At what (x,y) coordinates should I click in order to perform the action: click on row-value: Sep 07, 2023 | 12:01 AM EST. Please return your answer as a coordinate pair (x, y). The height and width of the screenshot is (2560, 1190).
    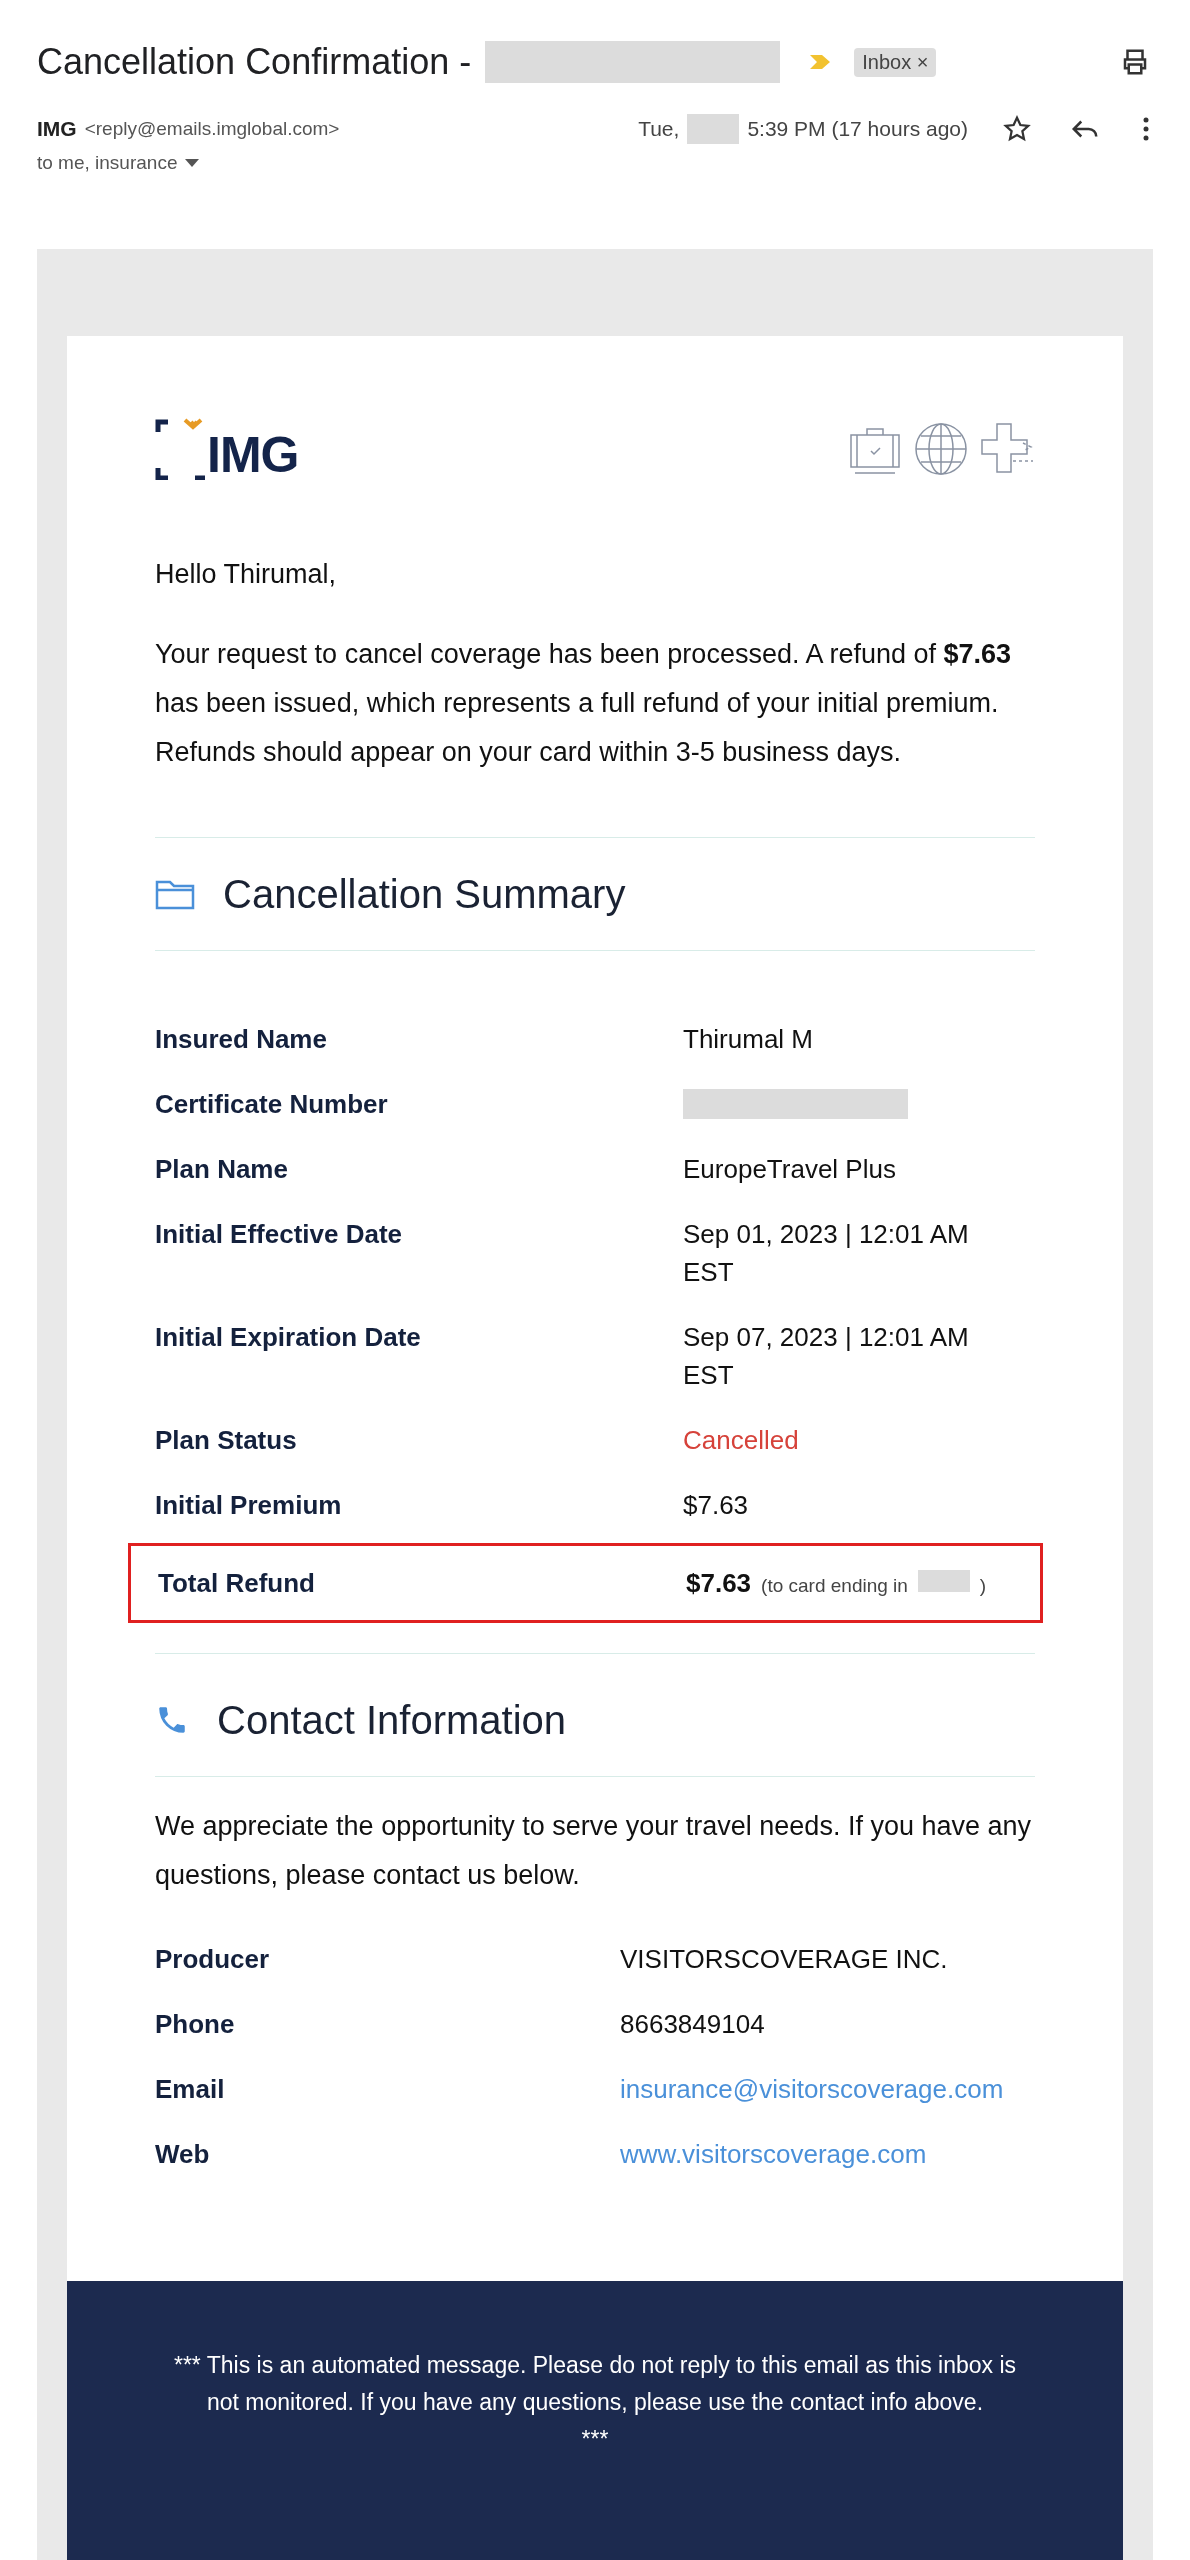
    Looking at the image, I should click on (826, 1356).